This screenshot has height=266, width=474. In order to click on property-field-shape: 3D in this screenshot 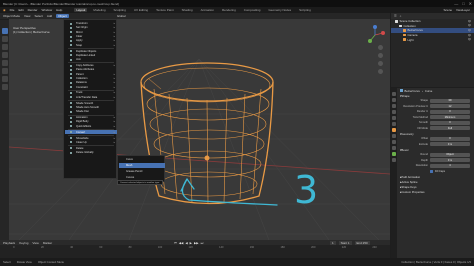, I will do `click(450, 100)`.